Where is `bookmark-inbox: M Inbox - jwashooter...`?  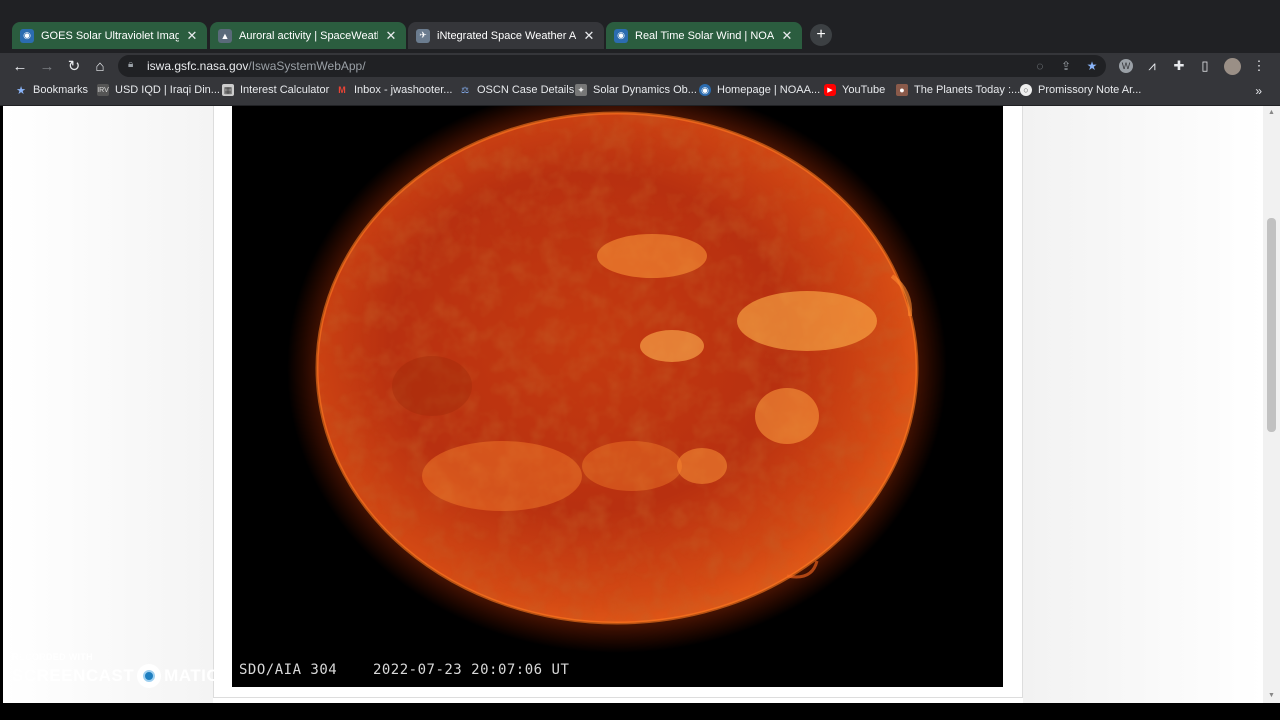
bookmark-inbox: M Inbox - jwashooter... is located at coordinates (394, 90).